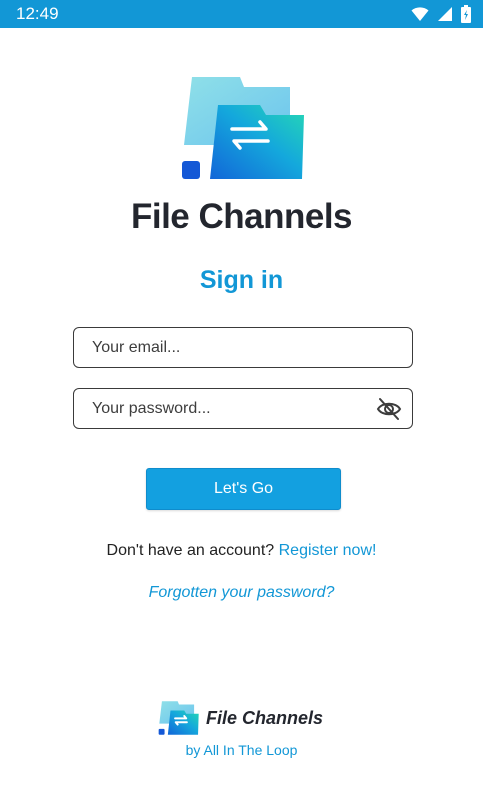 This screenshot has width=483, height=800. I want to click on footer-byline: by All In The Loop, so click(241, 750).